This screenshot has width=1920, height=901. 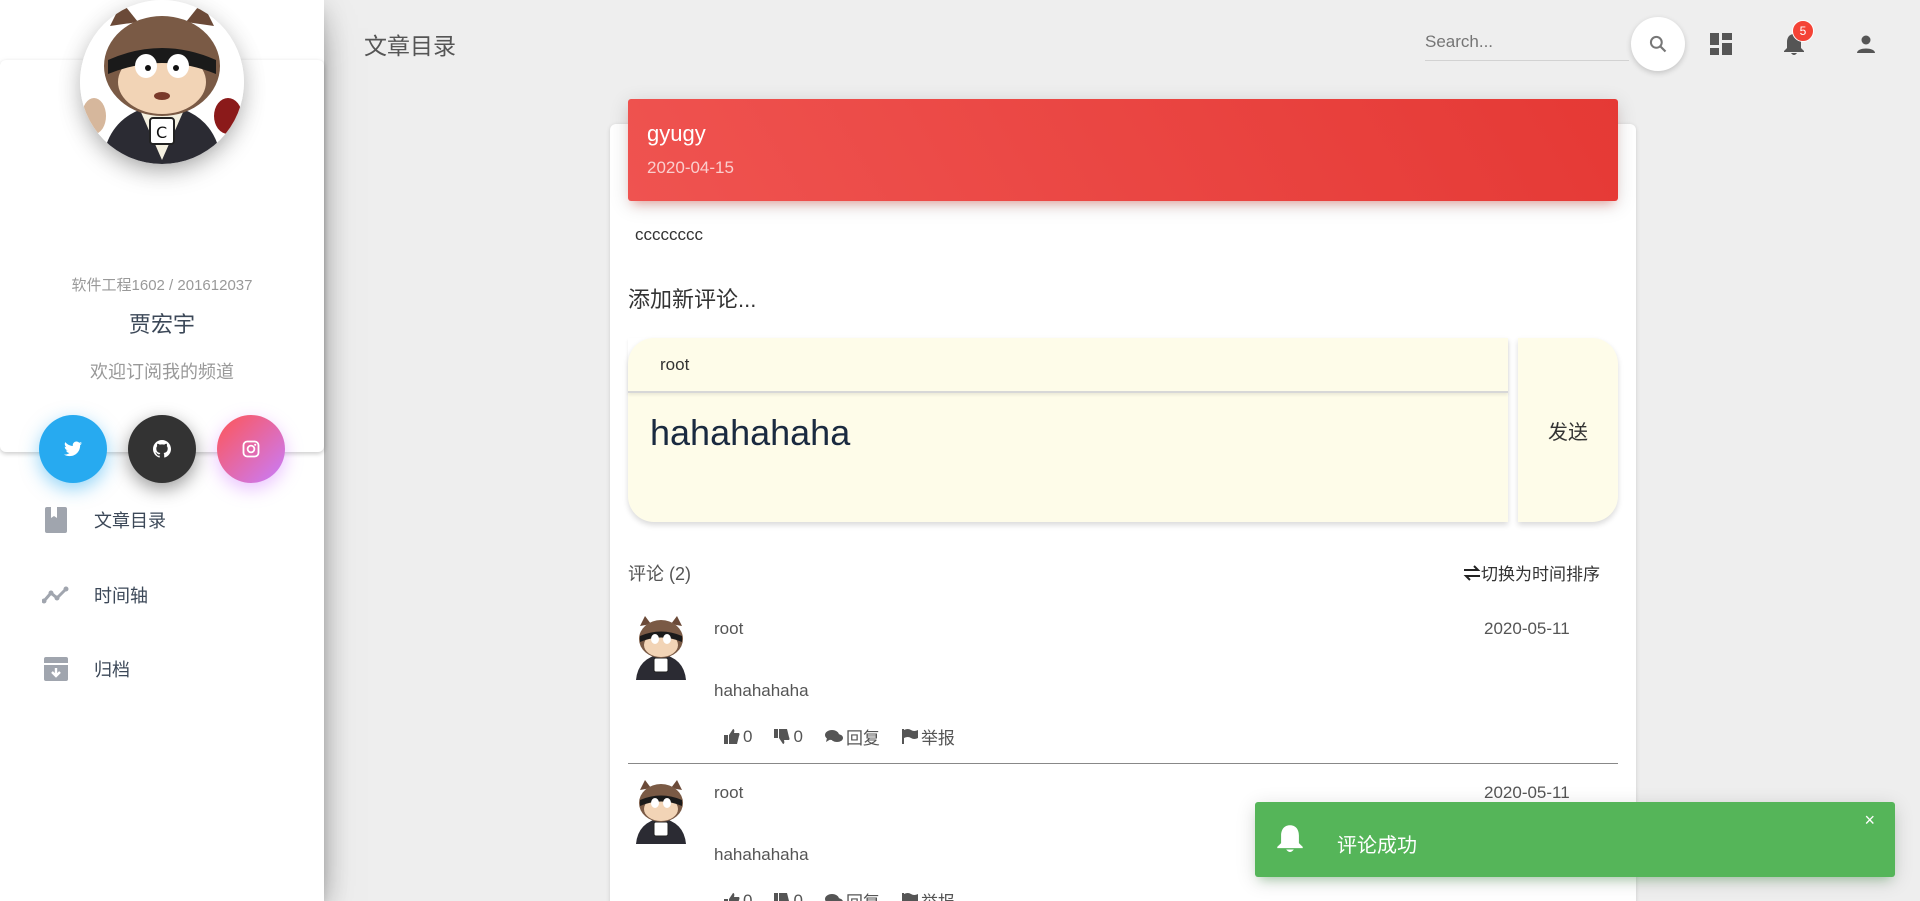 What do you see at coordinates (56, 669) in the screenshot?
I see `archive-icon` at bounding box center [56, 669].